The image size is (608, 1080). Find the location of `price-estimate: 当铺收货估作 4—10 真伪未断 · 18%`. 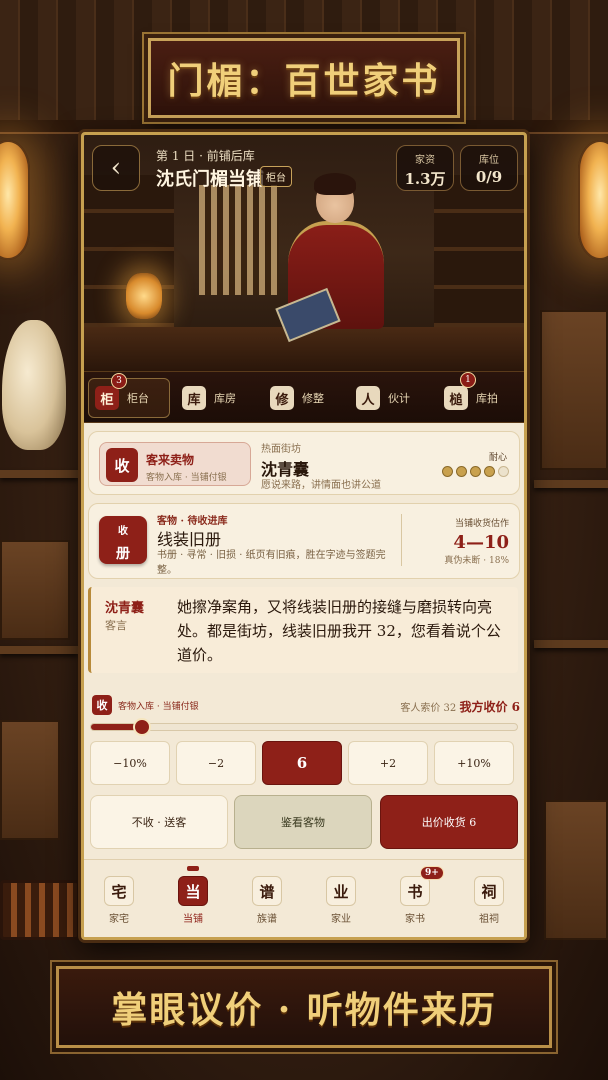

price-estimate: 当铺收货估作 4—10 真伪未断 · 18% is located at coordinates (476, 541).